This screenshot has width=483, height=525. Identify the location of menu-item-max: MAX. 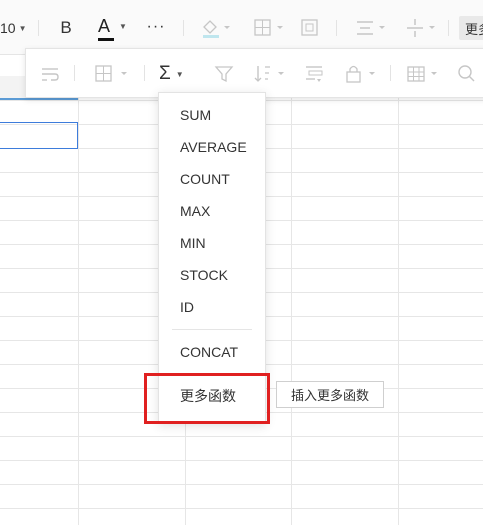
(212, 211).